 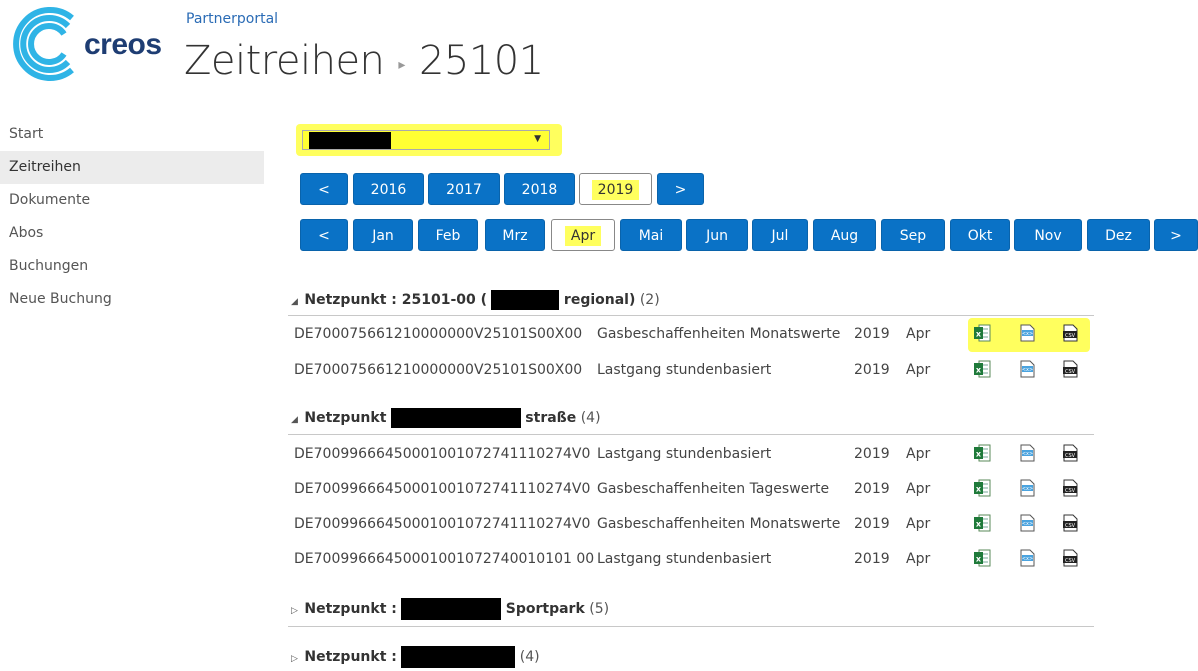 I want to click on page-title: Zeitreihen ▸ 25101, so click(x=364, y=61).